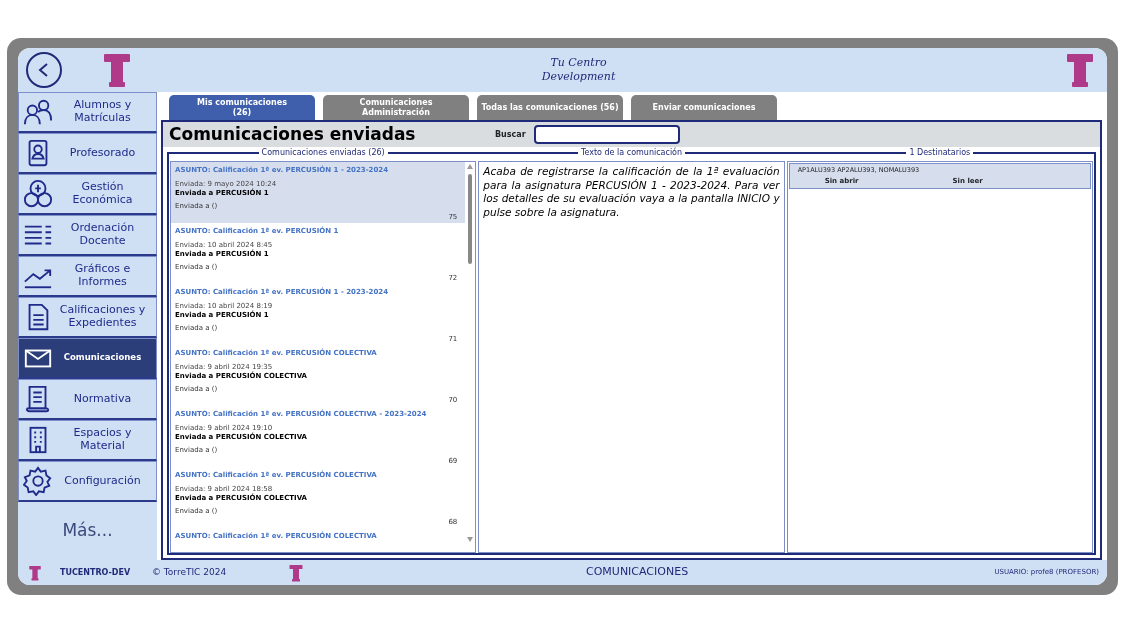 The image size is (1124, 633). I want to click on sidebar-item: Gráficos e Informes, so click(87, 276).